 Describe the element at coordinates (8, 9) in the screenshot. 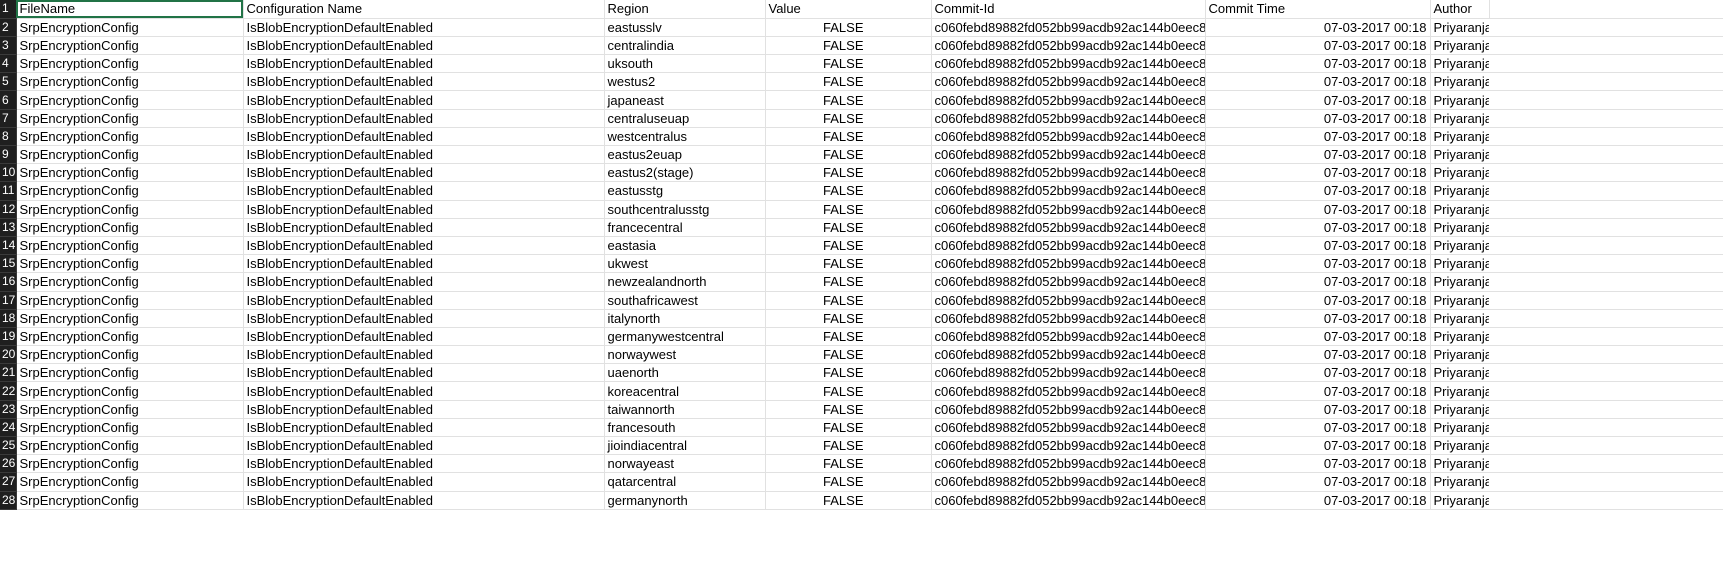

I see `row-number: 1` at that location.